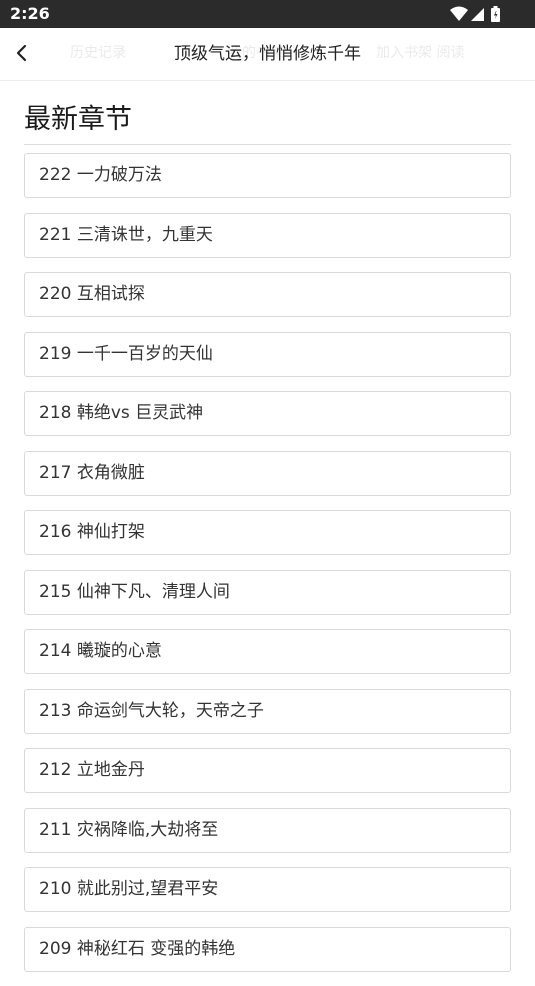 The height and width of the screenshot is (986, 535). Describe the element at coordinates (267, 14) in the screenshot. I see `status-bar: 2:26` at that location.